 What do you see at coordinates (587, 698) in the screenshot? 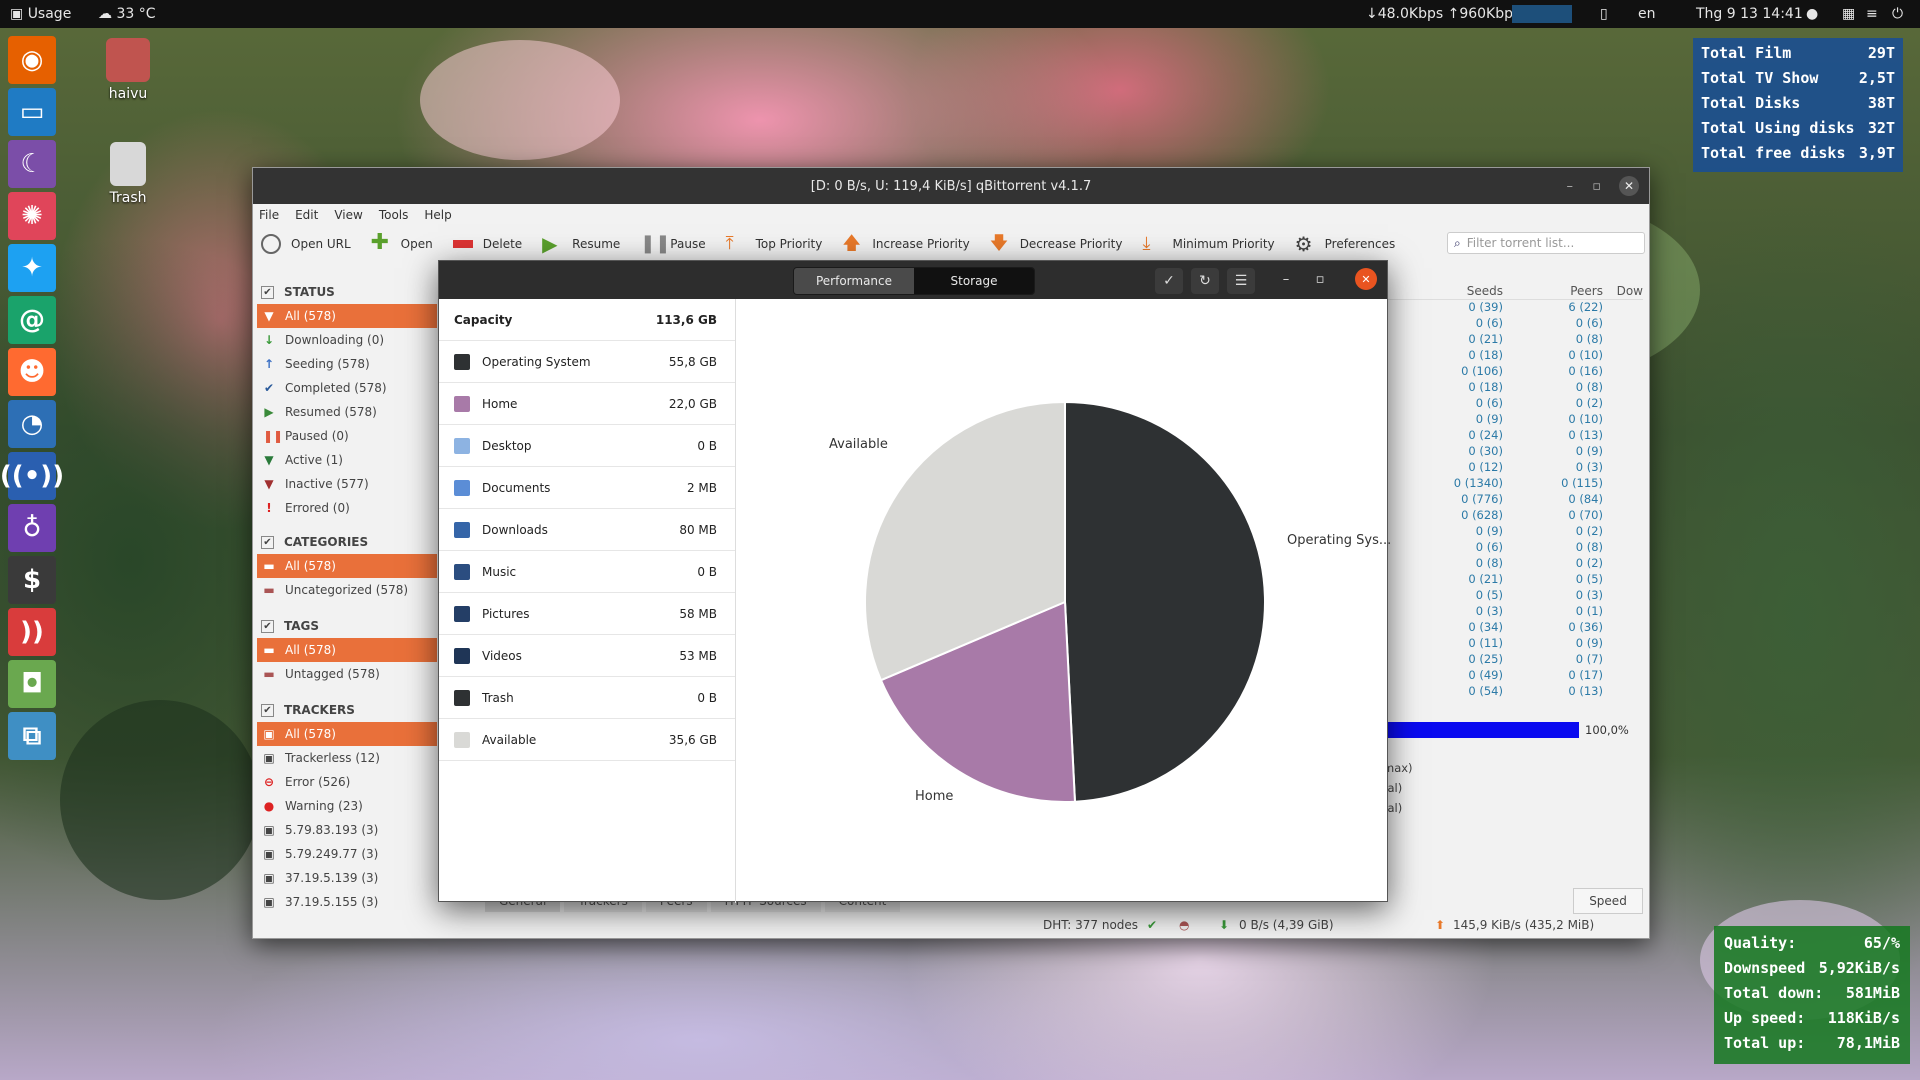
I see `storage-row: Trash 0 B` at bounding box center [587, 698].